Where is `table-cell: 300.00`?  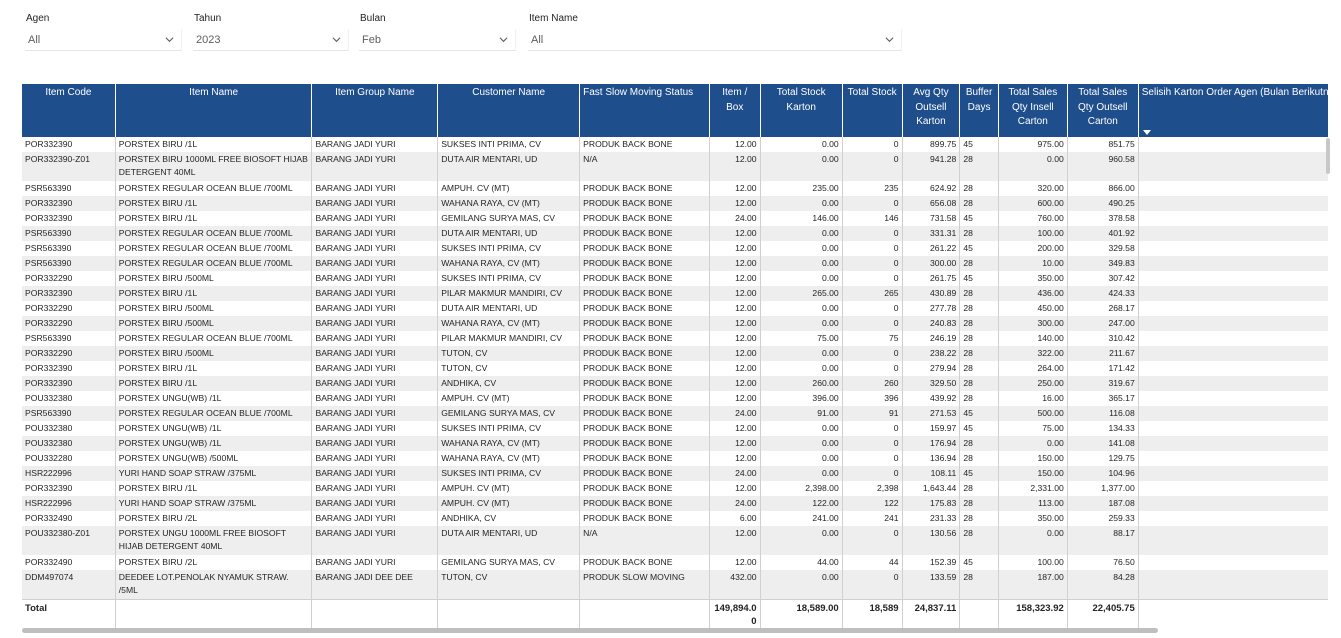
table-cell: 300.00 is located at coordinates (931, 263).